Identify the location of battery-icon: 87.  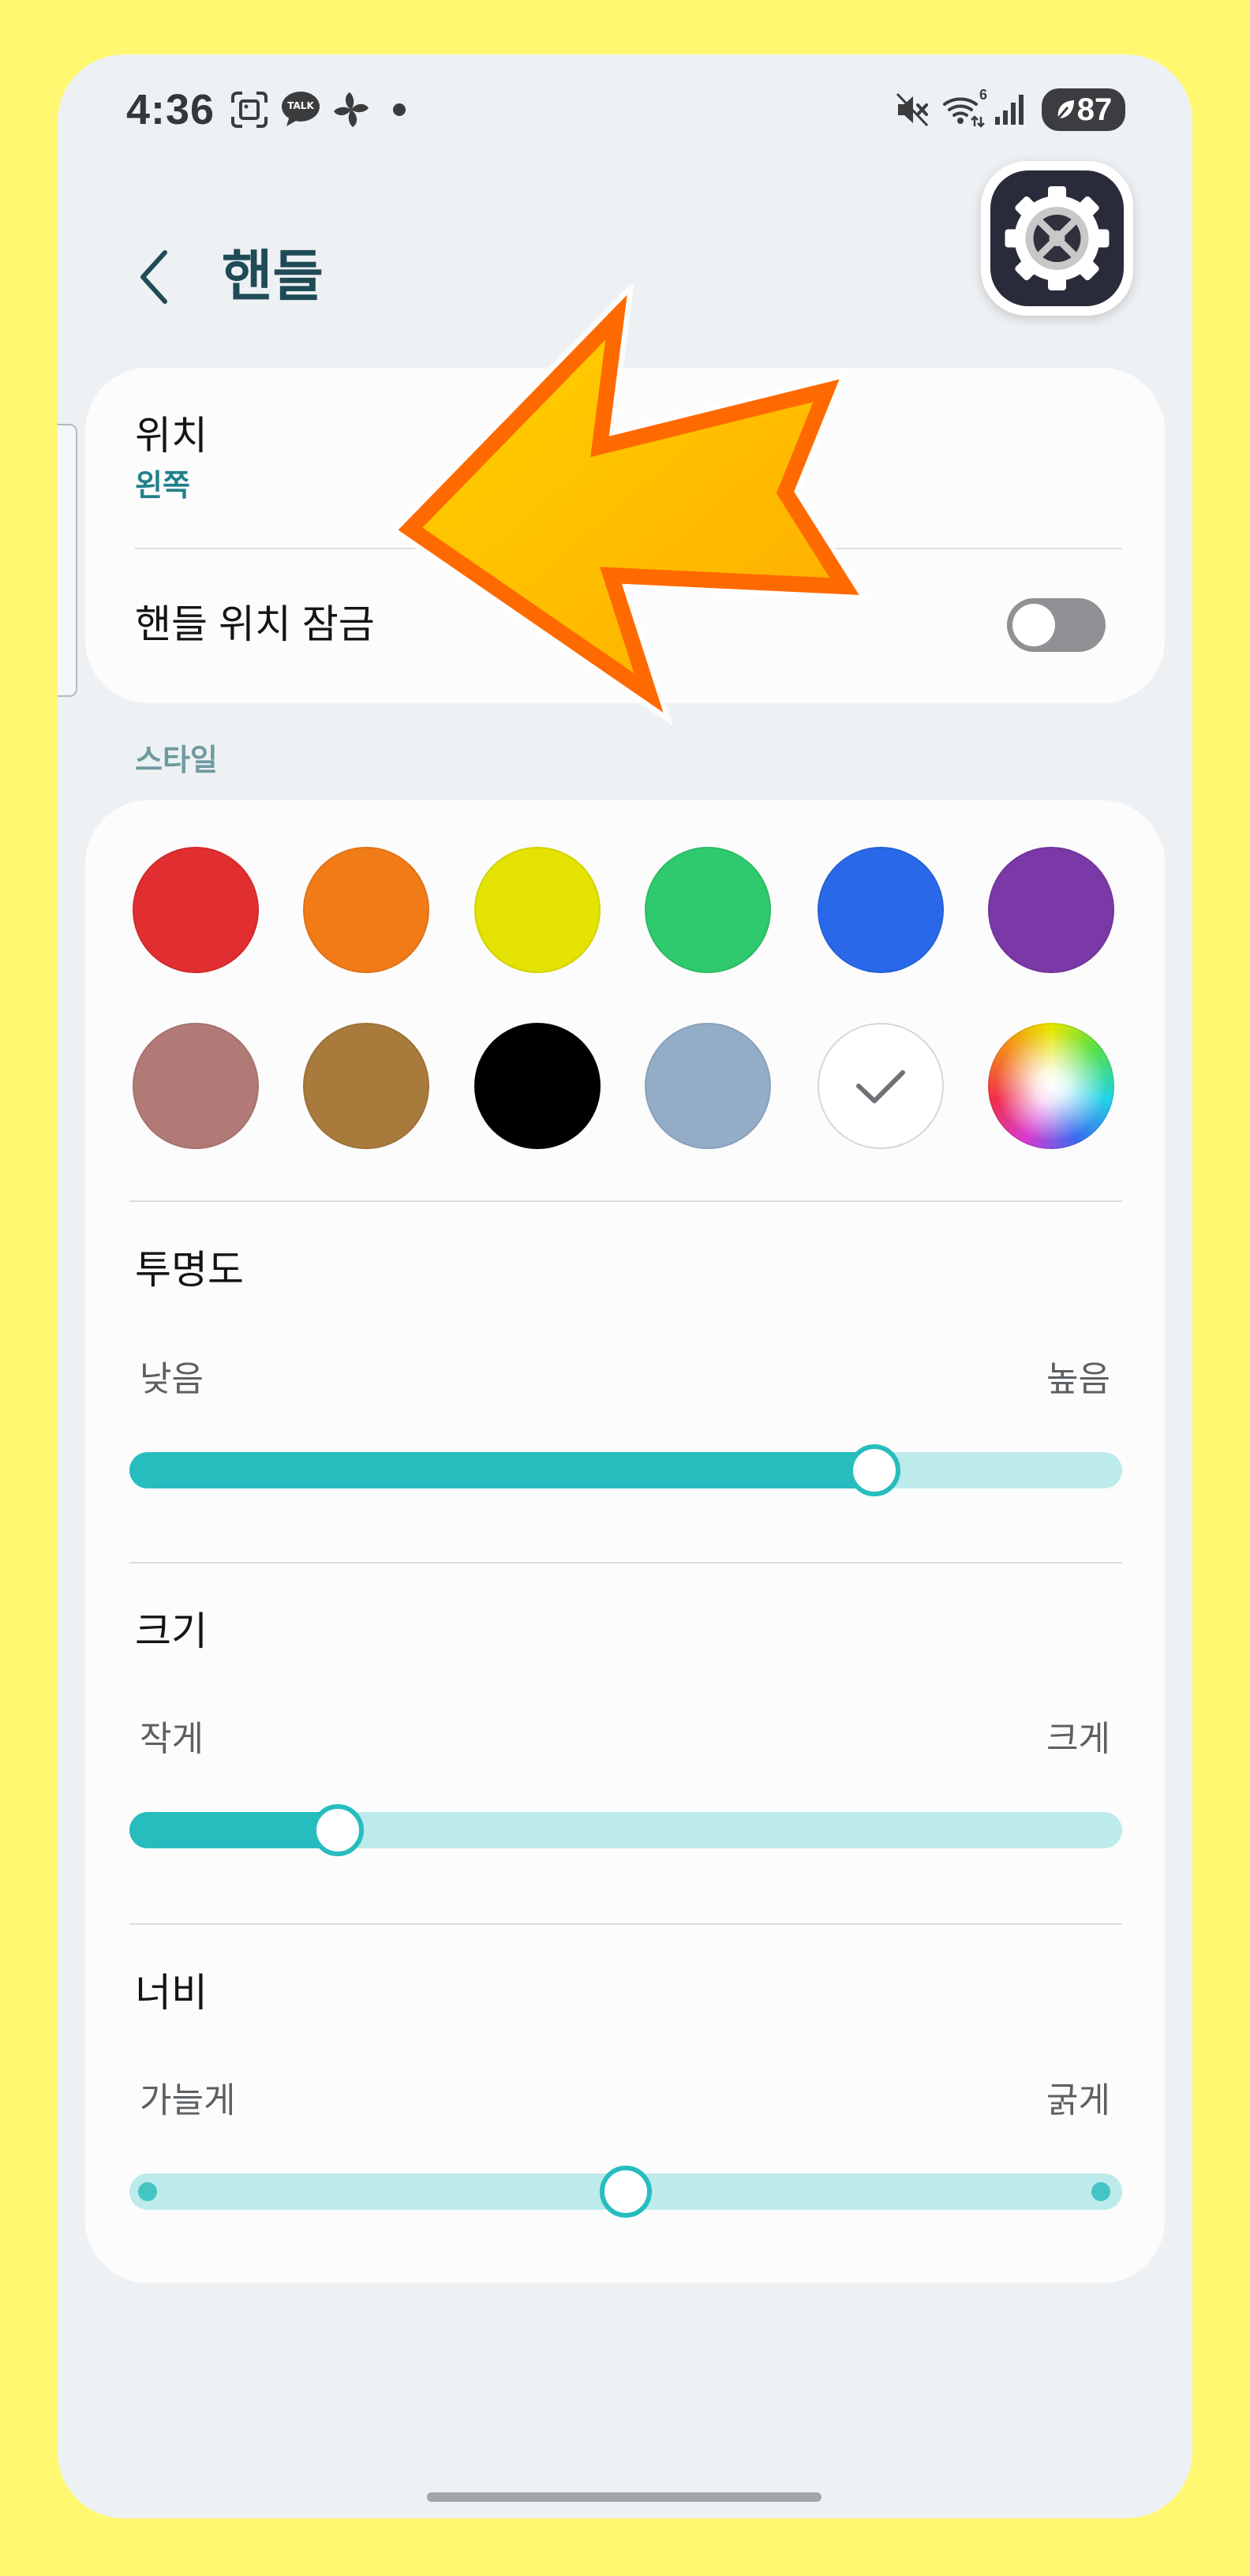
(1084, 109).